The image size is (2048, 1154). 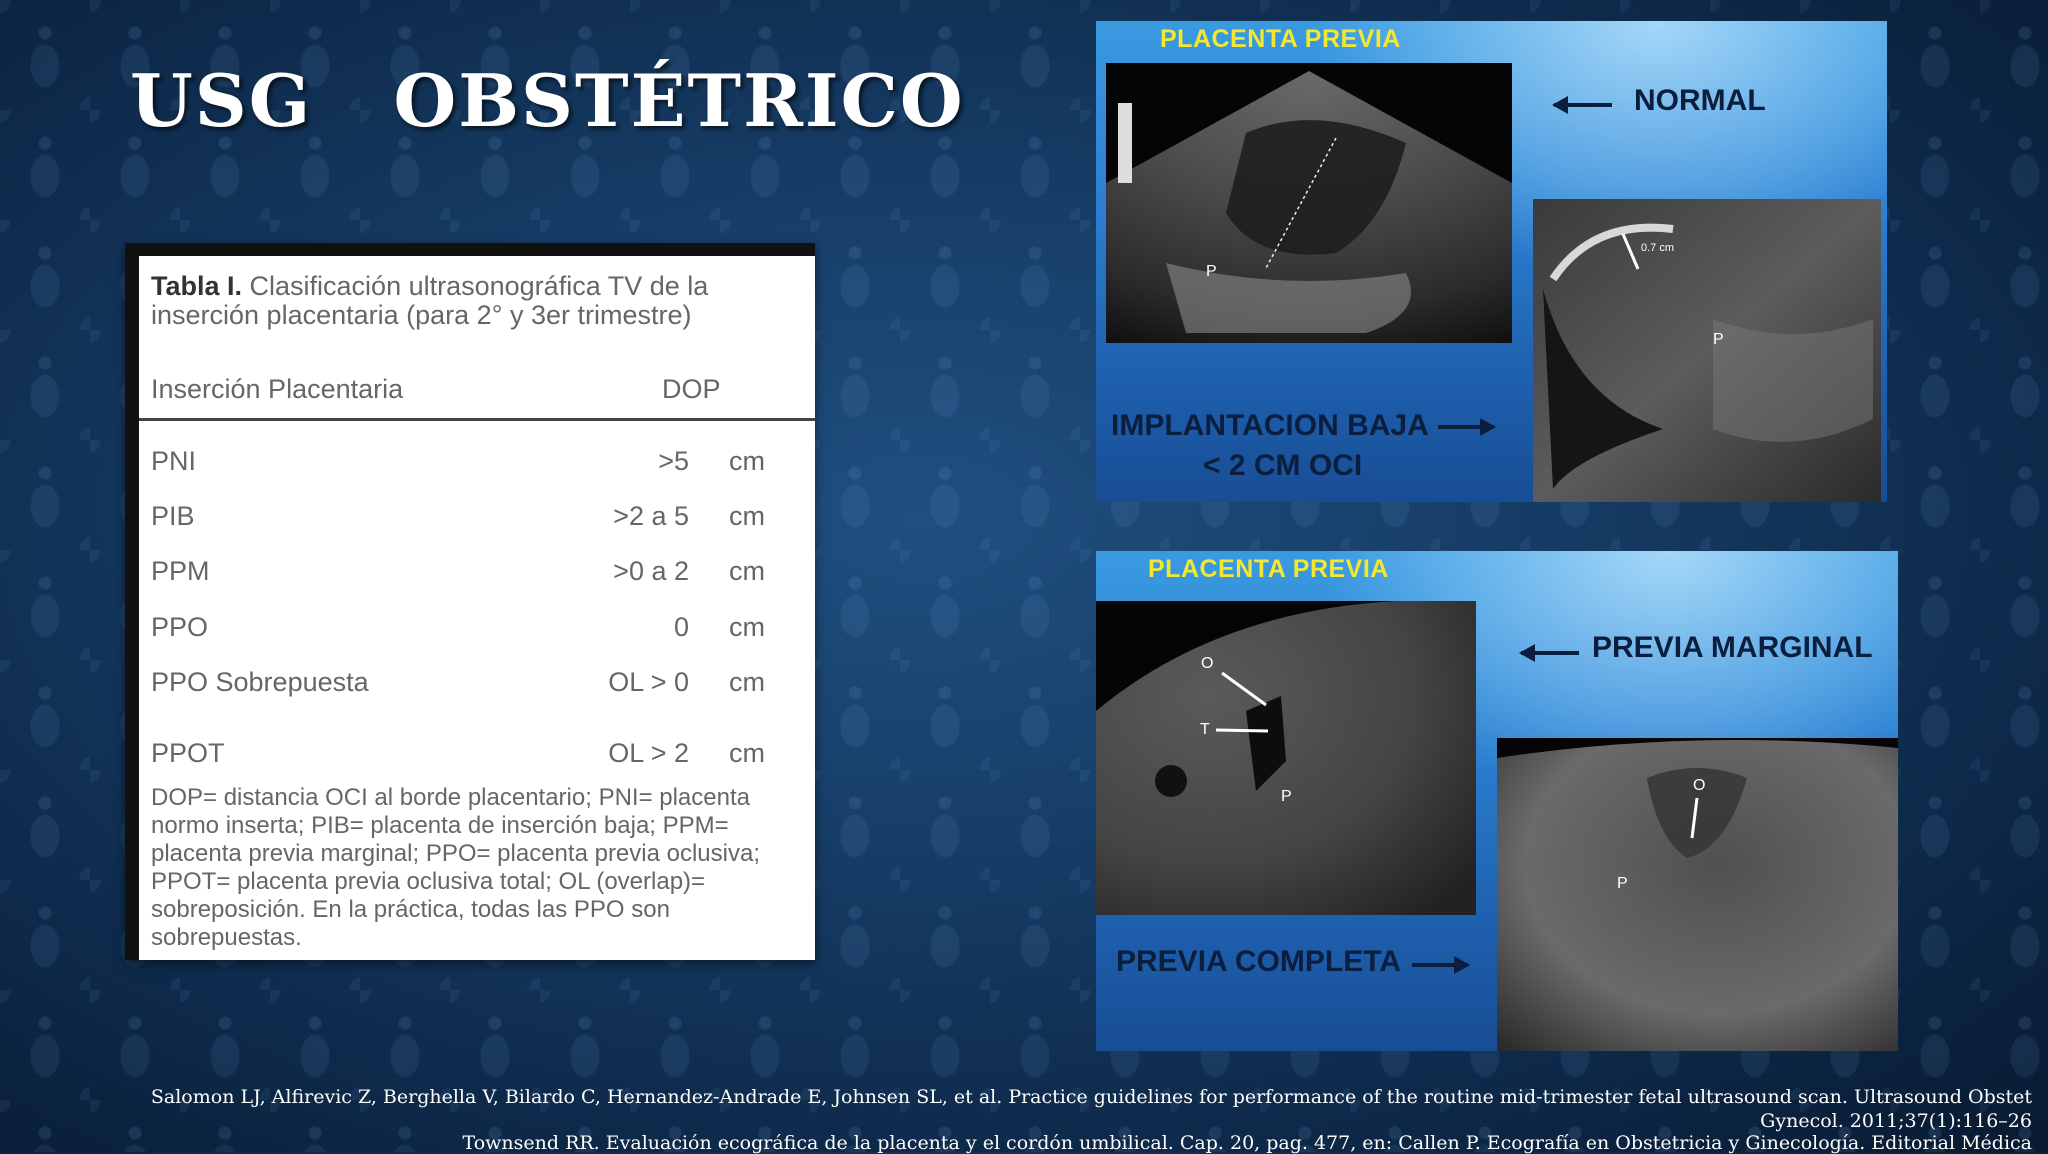 I want to click on label-low-distance: < 2 CM OCI, so click(x=1283, y=465).